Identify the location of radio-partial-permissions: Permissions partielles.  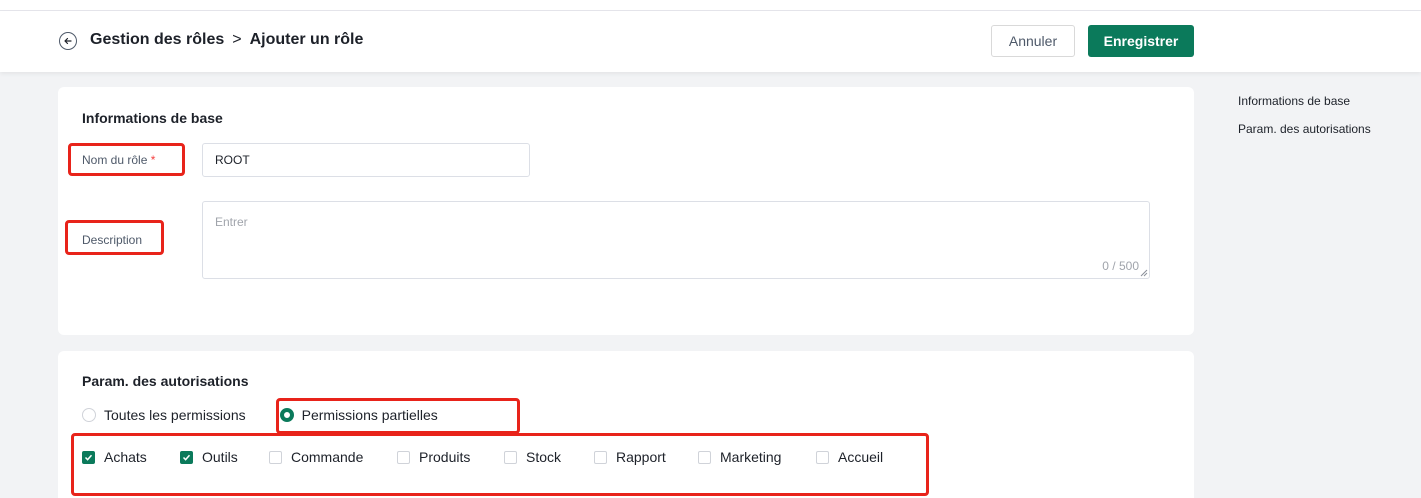
(358, 415).